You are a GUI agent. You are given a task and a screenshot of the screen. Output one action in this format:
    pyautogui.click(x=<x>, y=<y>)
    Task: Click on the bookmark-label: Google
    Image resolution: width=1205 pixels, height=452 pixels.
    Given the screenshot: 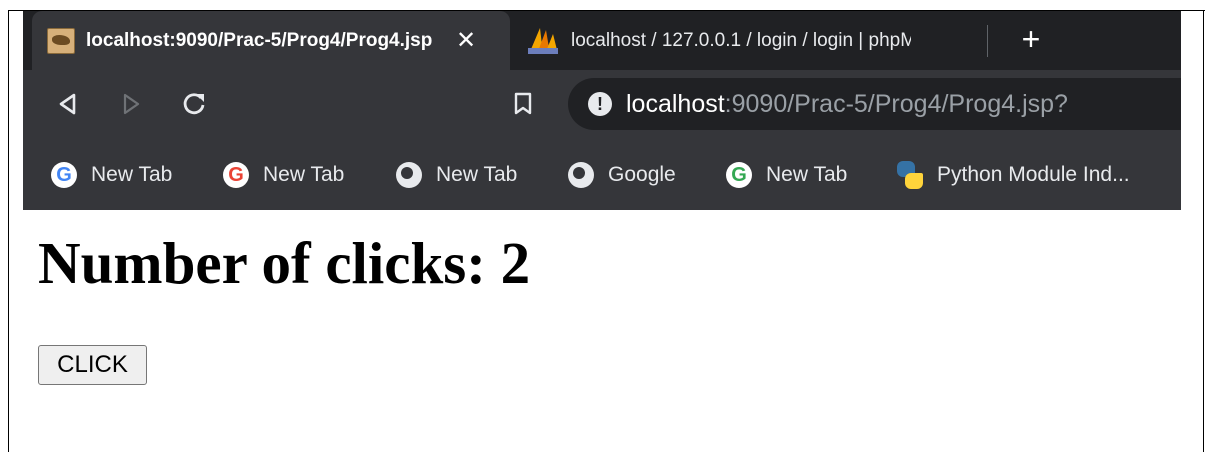 What is the action you would take?
    pyautogui.click(x=642, y=174)
    